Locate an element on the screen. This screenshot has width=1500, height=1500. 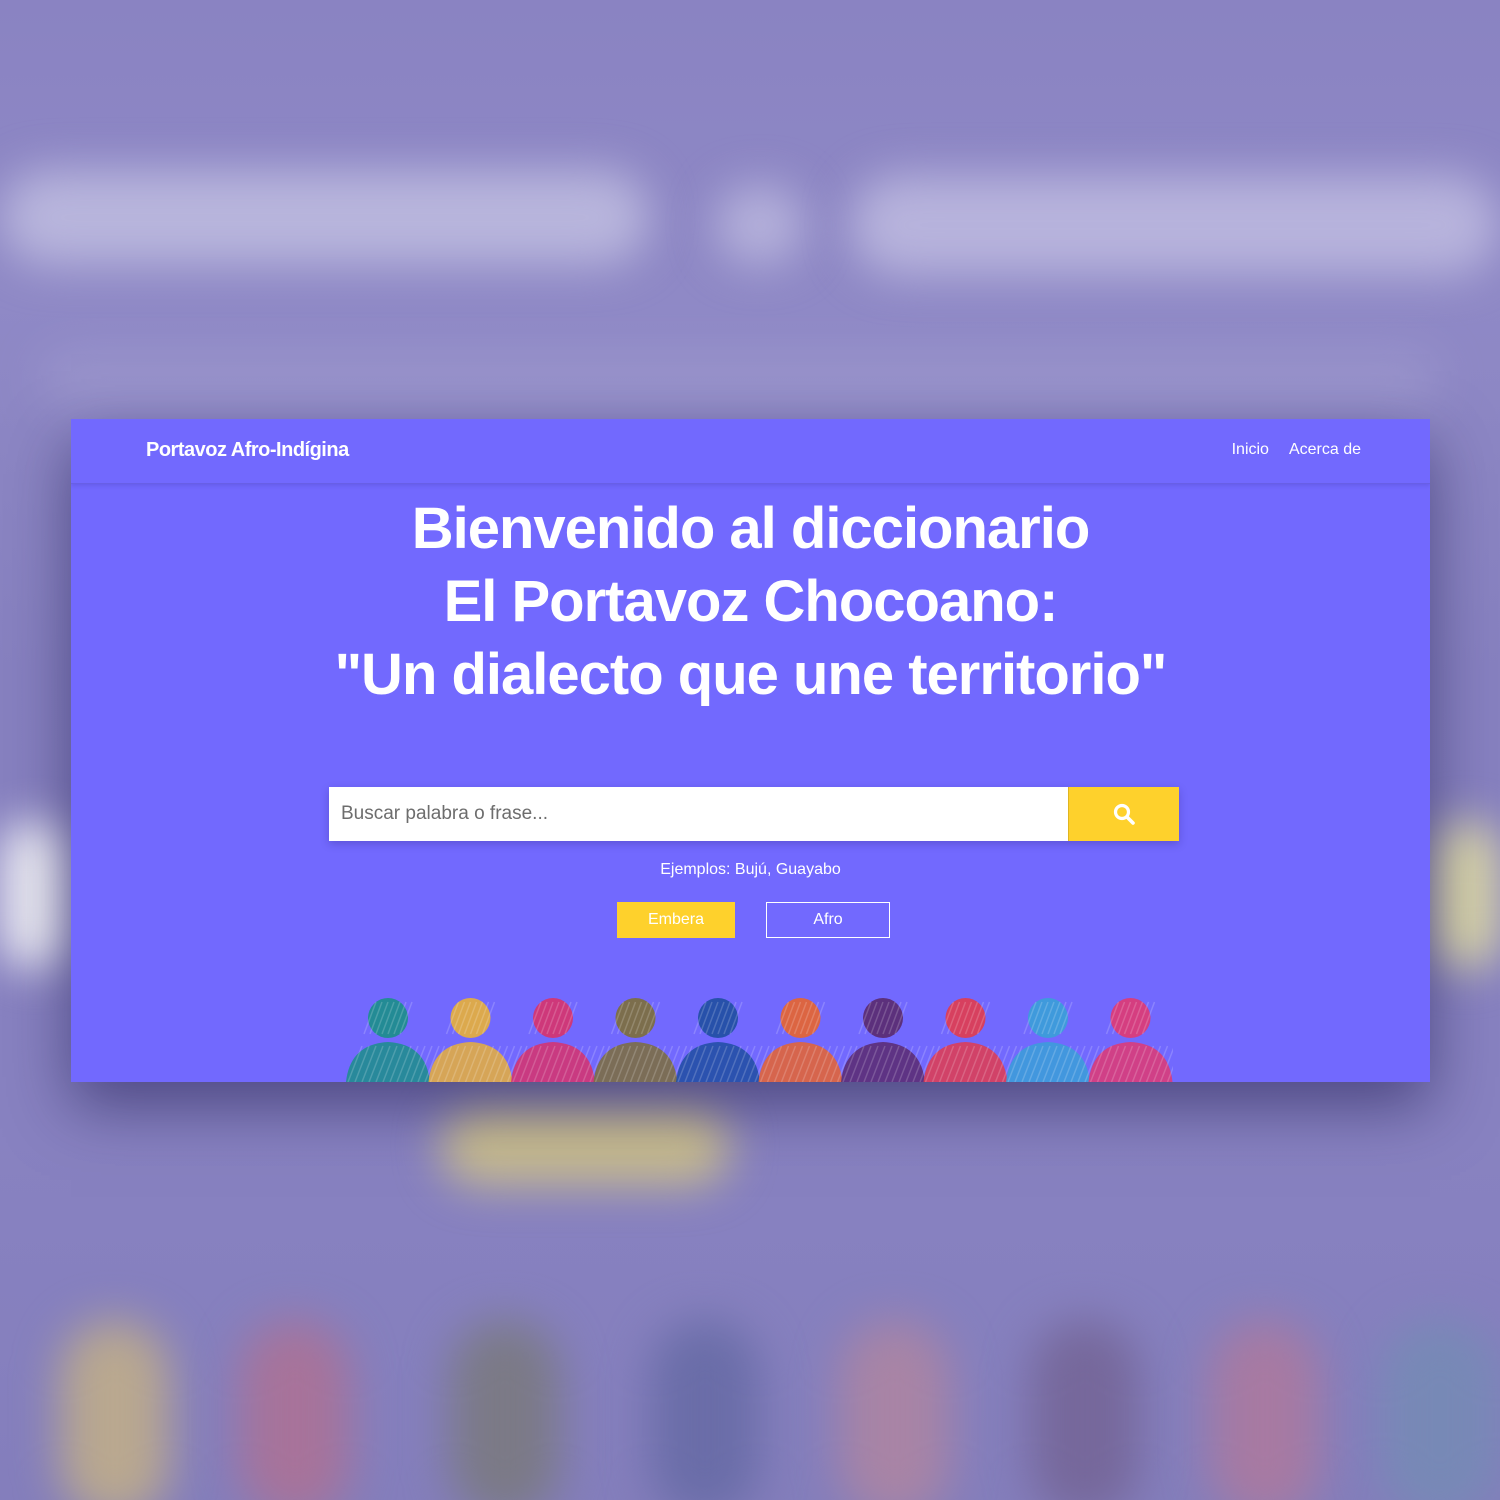
people-illustration is located at coordinates (759, 1040).